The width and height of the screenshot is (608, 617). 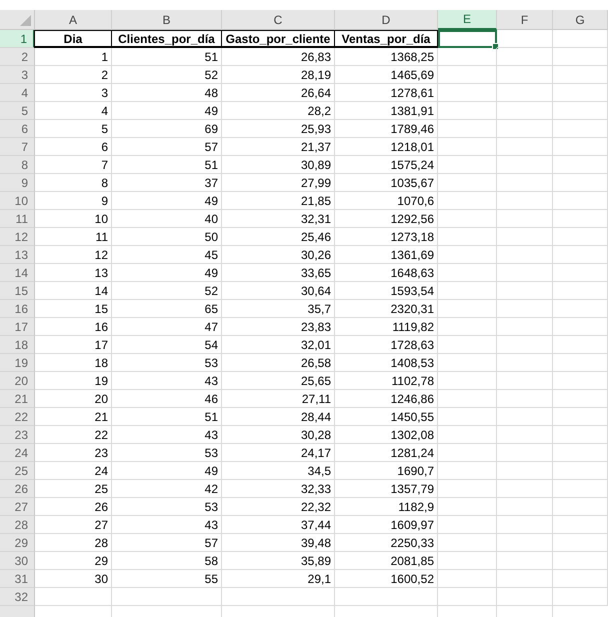 I want to click on row-header: 29, so click(x=17, y=543).